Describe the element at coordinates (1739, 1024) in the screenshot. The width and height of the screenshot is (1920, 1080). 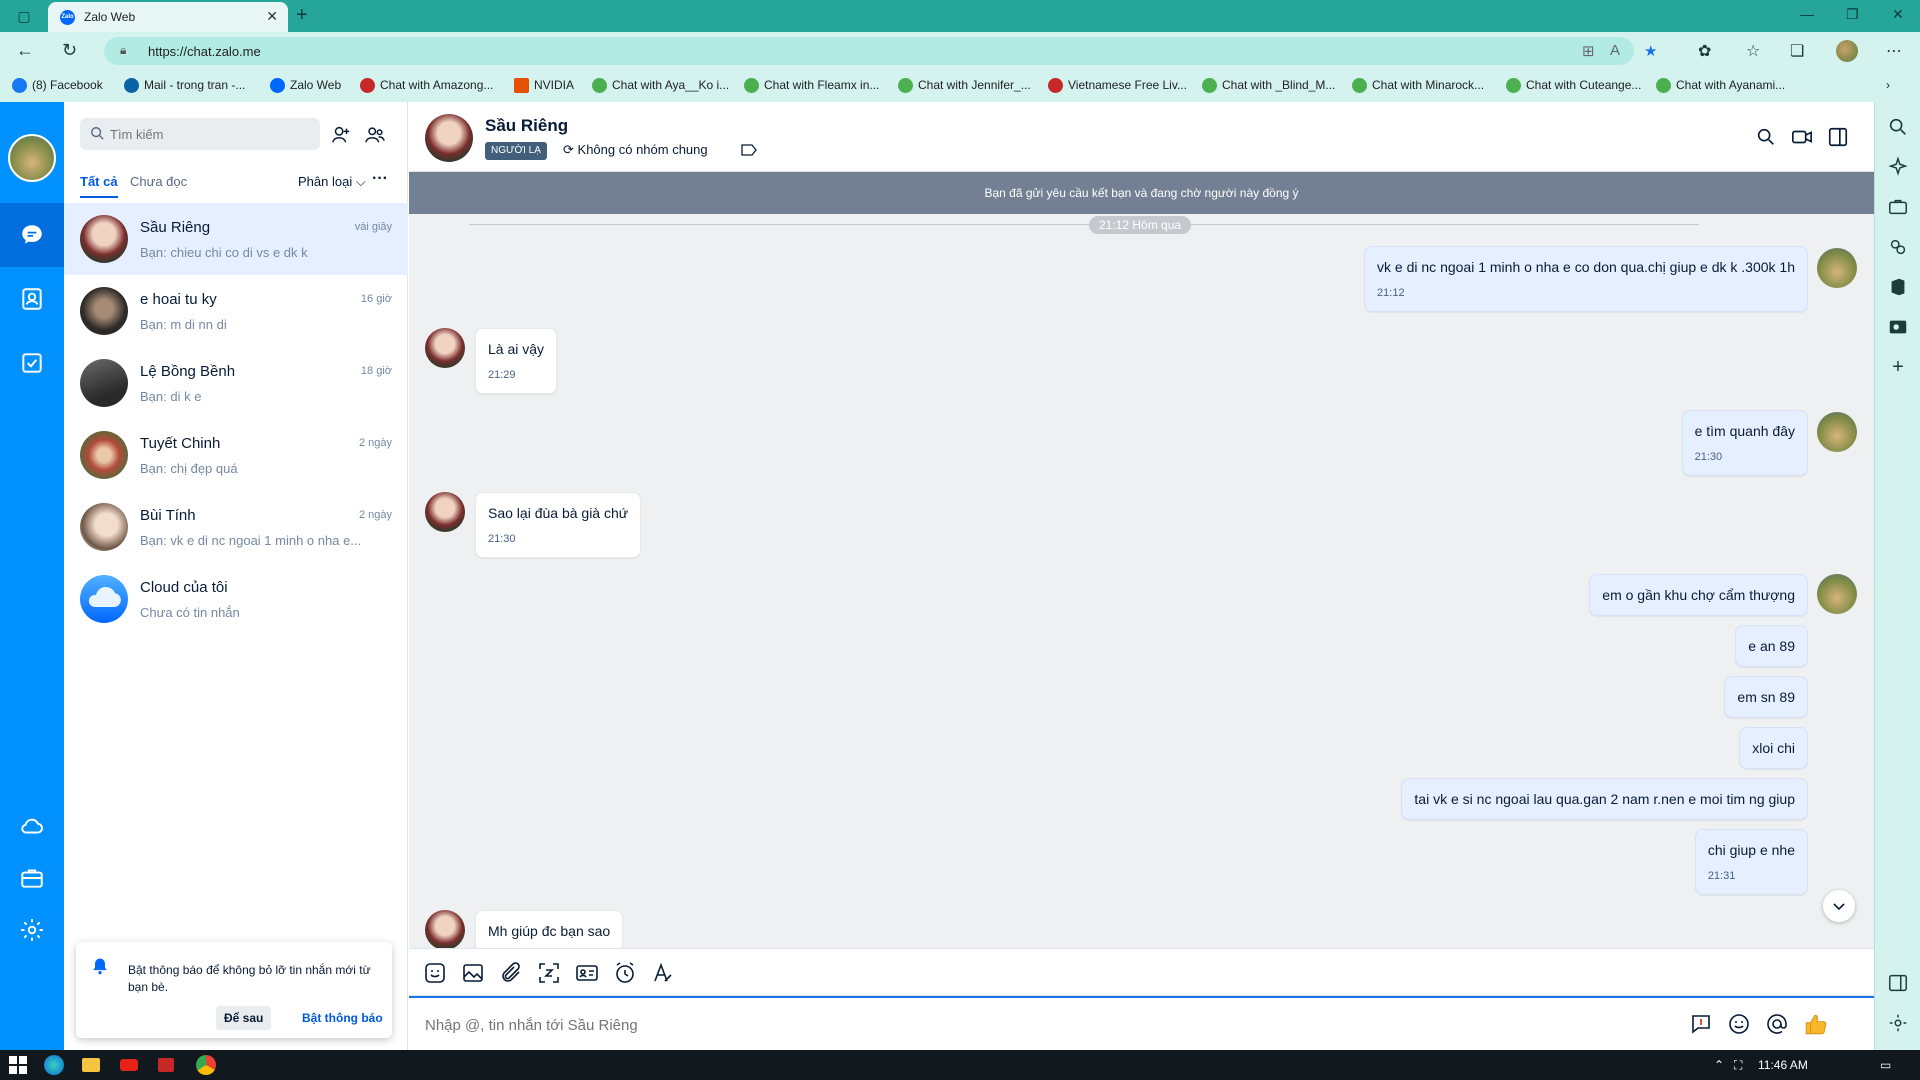
I see `emoji-icon` at that location.